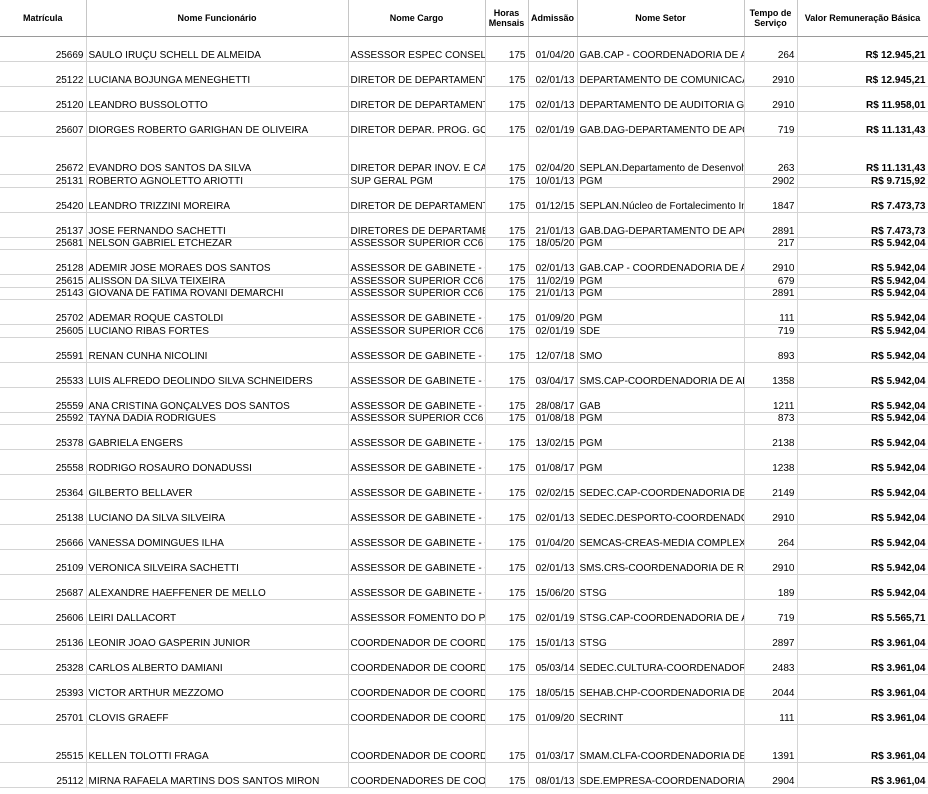 This screenshot has height=794, width=928. What do you see at coordinates (417, 200) in the screenshot?
I see `cell-cargo: DIRETOR DE DEPARTAMENTO` at bounding box center [417, 200].